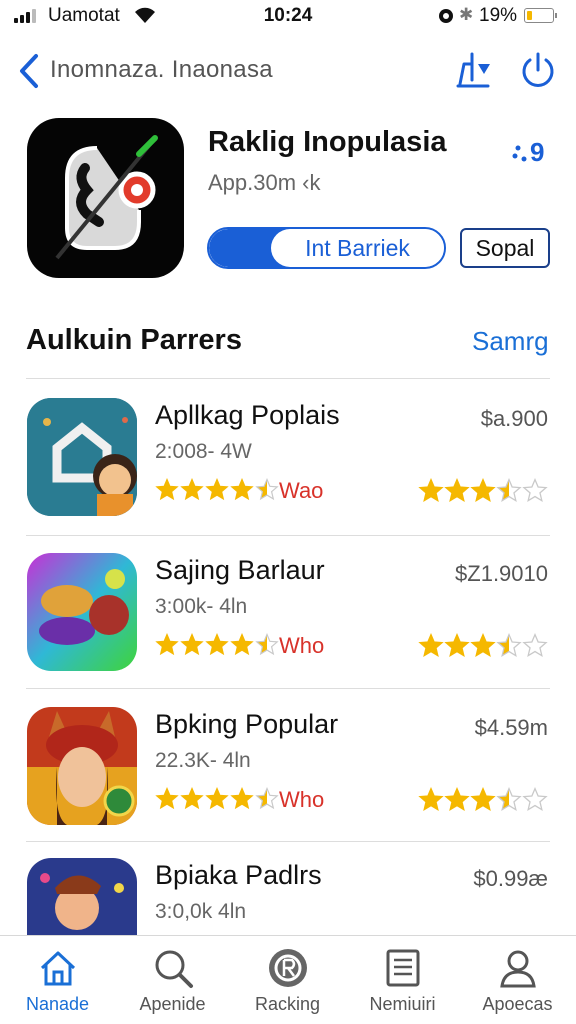 This screenshot has height=1024, width=576. Describe the element at coordinates (174, 969) in the screenshot. I see `search-icon` at that location.